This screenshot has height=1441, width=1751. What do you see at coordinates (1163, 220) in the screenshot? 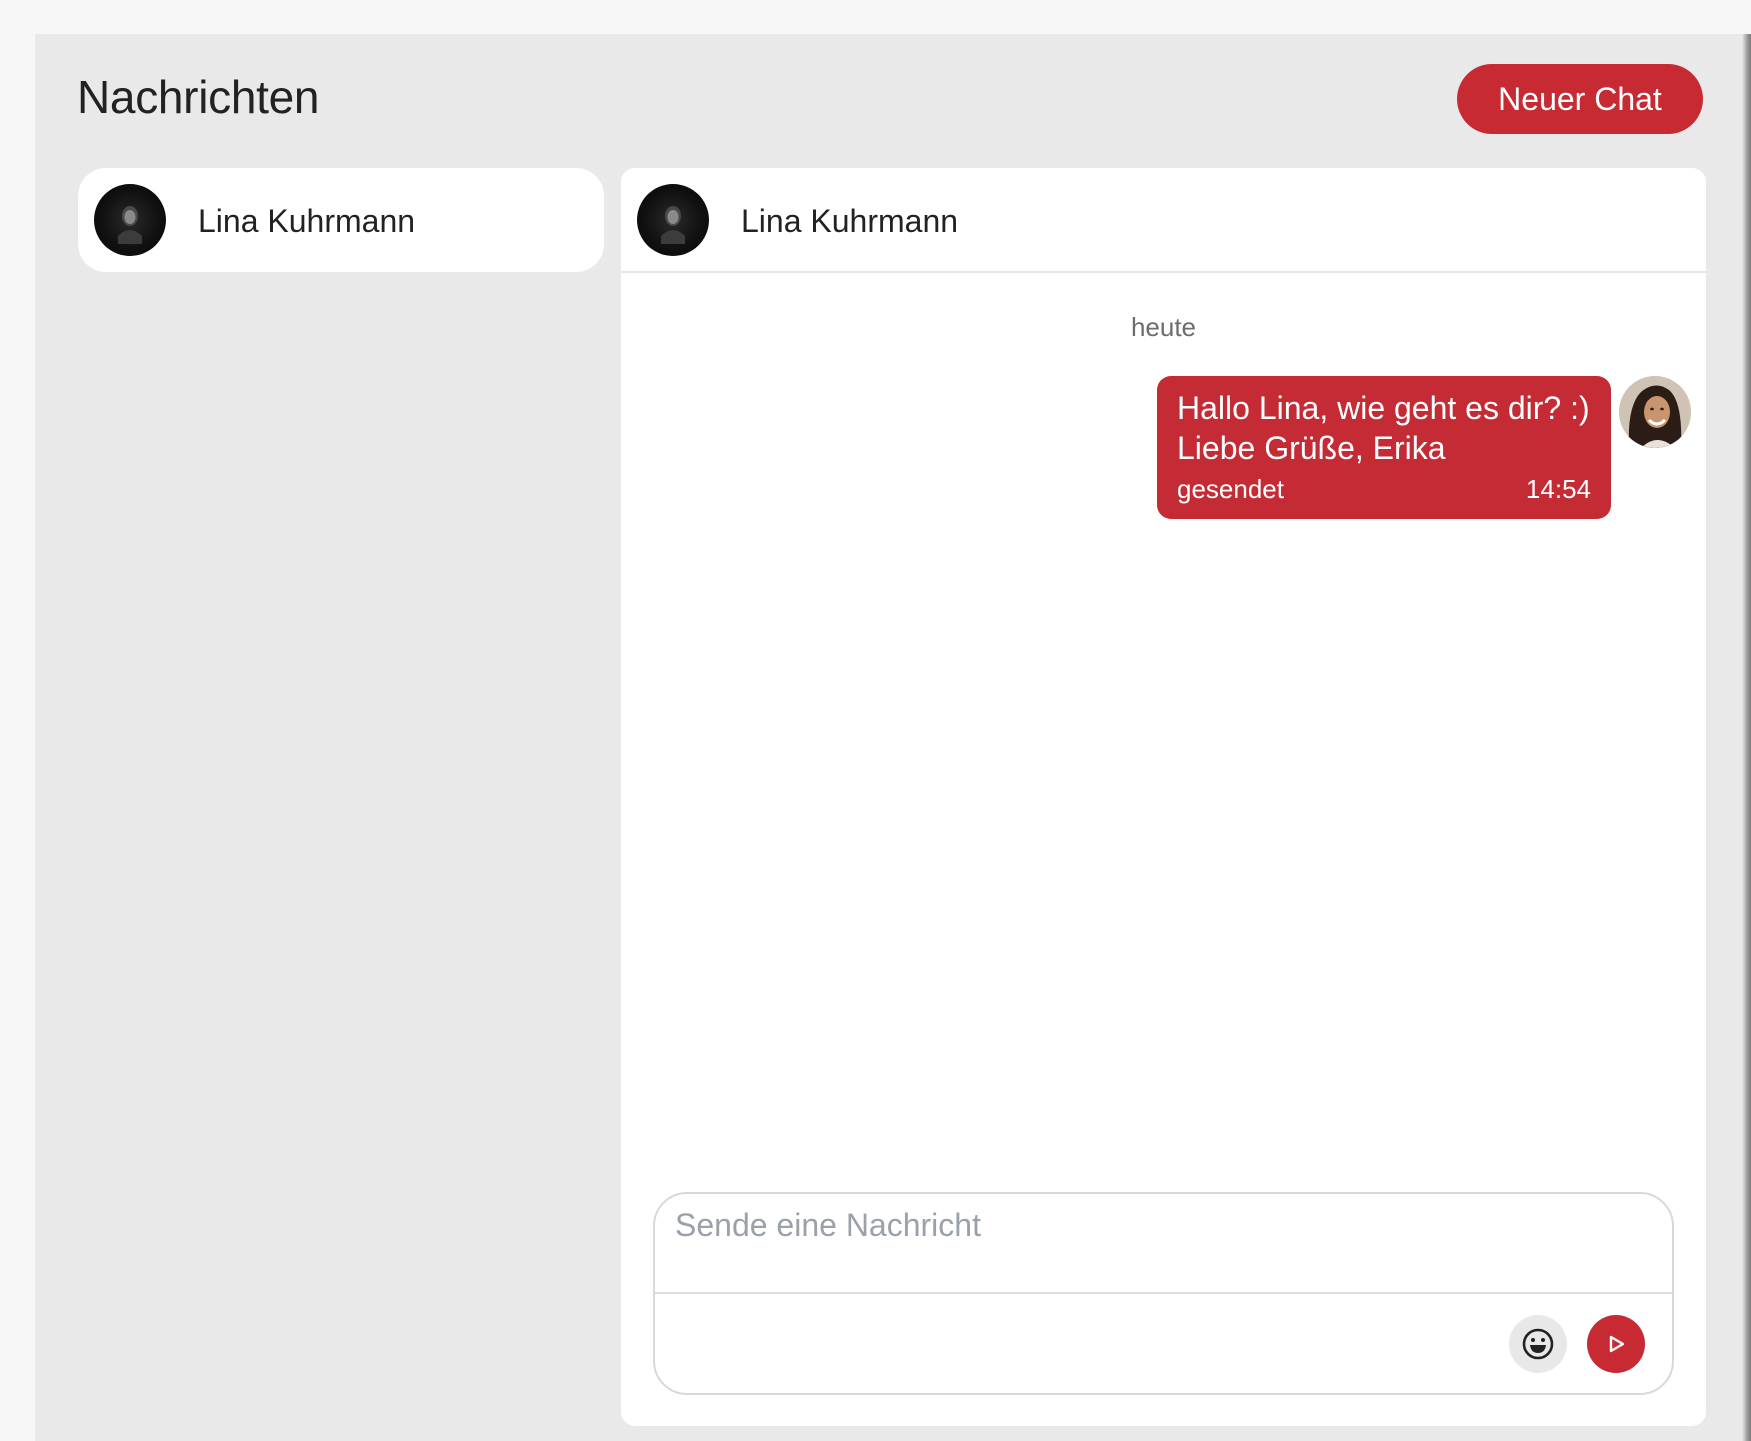
I see `chat-header: Lina Kuhrmann` at bounding box center [1163, 220].